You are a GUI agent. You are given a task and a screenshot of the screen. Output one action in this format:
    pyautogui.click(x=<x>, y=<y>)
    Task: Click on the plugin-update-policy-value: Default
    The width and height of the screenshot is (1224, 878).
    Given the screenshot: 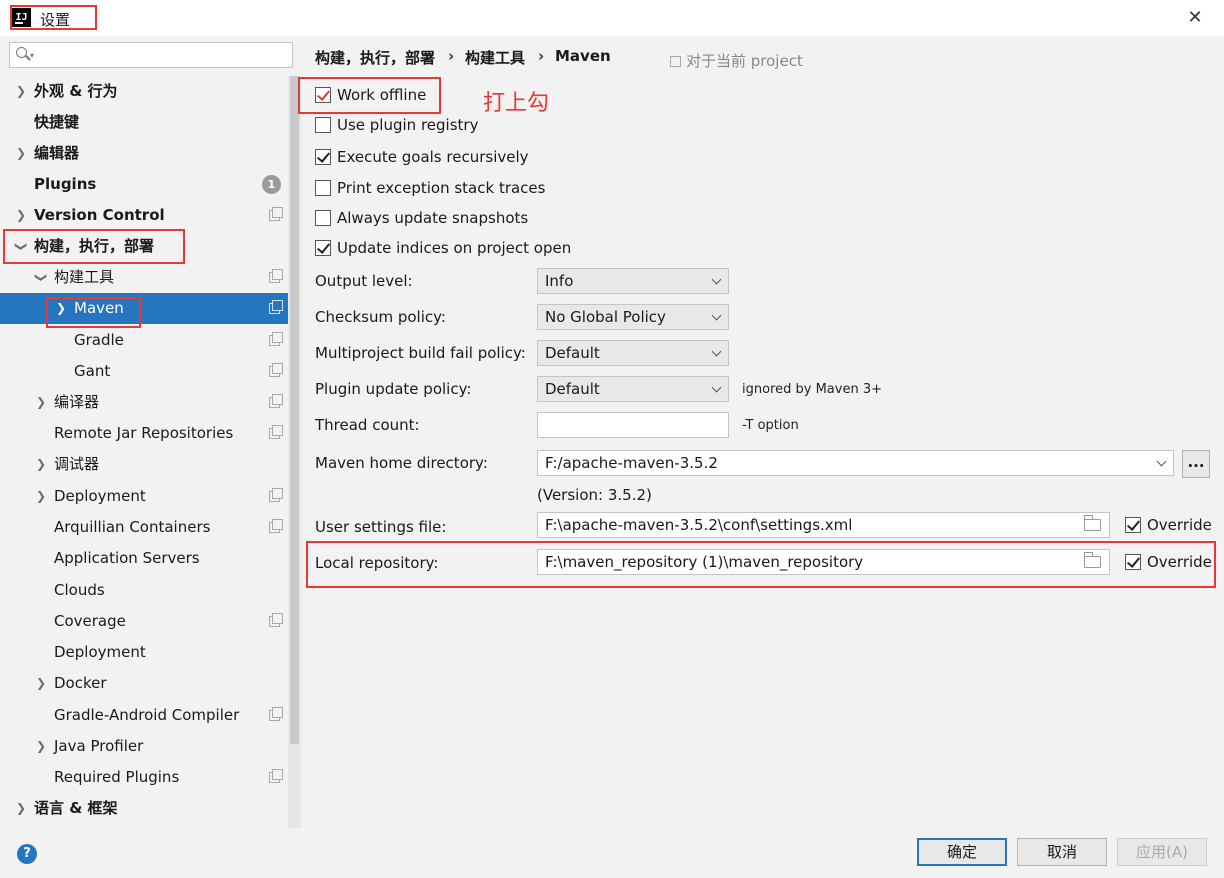 What is the action you would take?
    pyautogui.click(x=572, y=389)
    